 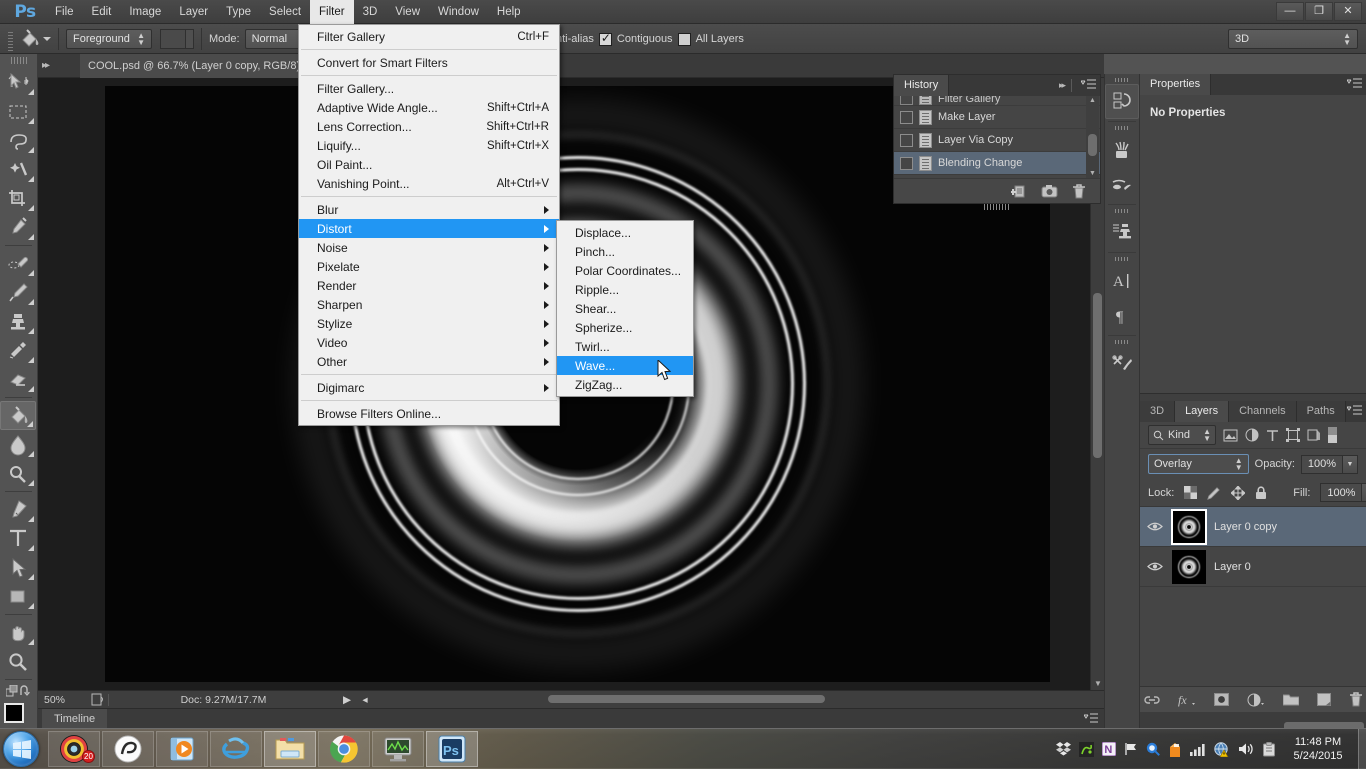 What do you see at coordinates (458, 12) in the screenshot?
I see `menu-window: Window` at bounding box center [458, 12].